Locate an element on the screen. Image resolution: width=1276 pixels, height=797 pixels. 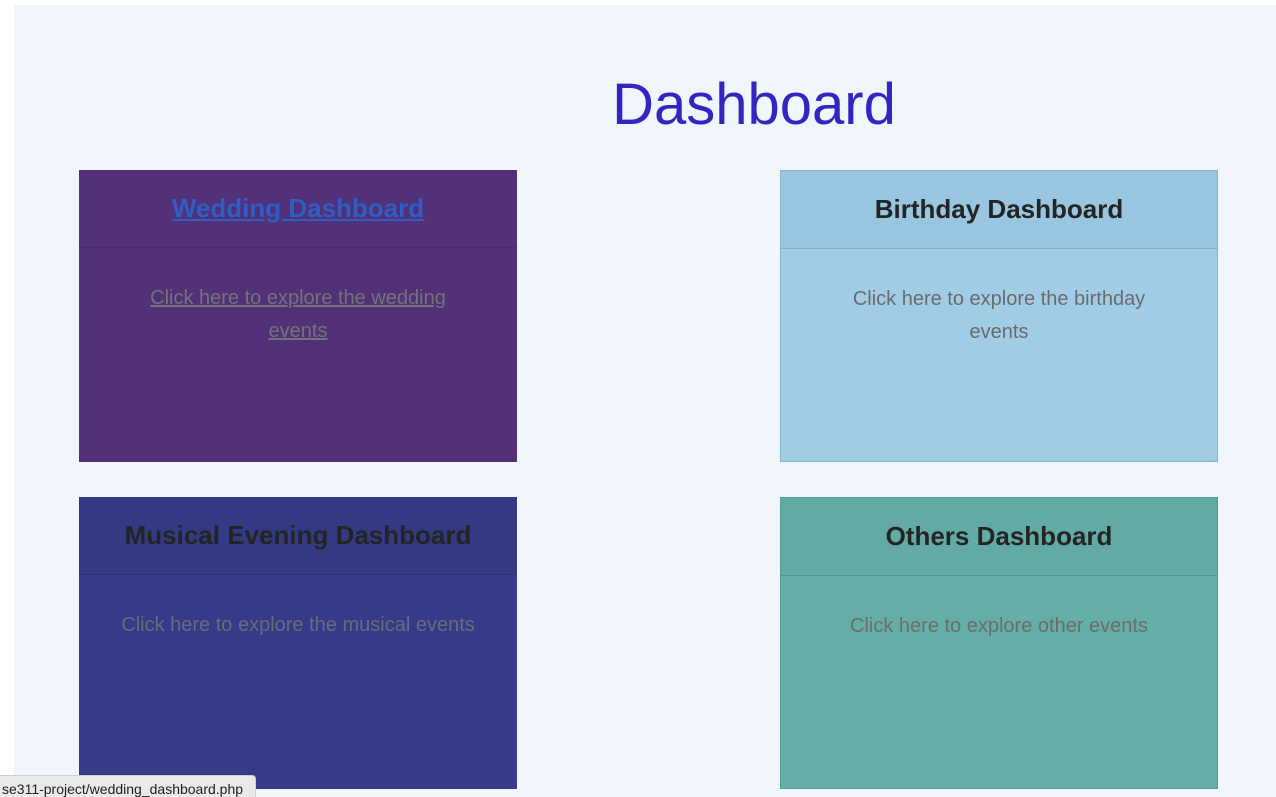
browser-status-bar: se311-project/wedding_dashboard.php is located at coordinates (128, 786).